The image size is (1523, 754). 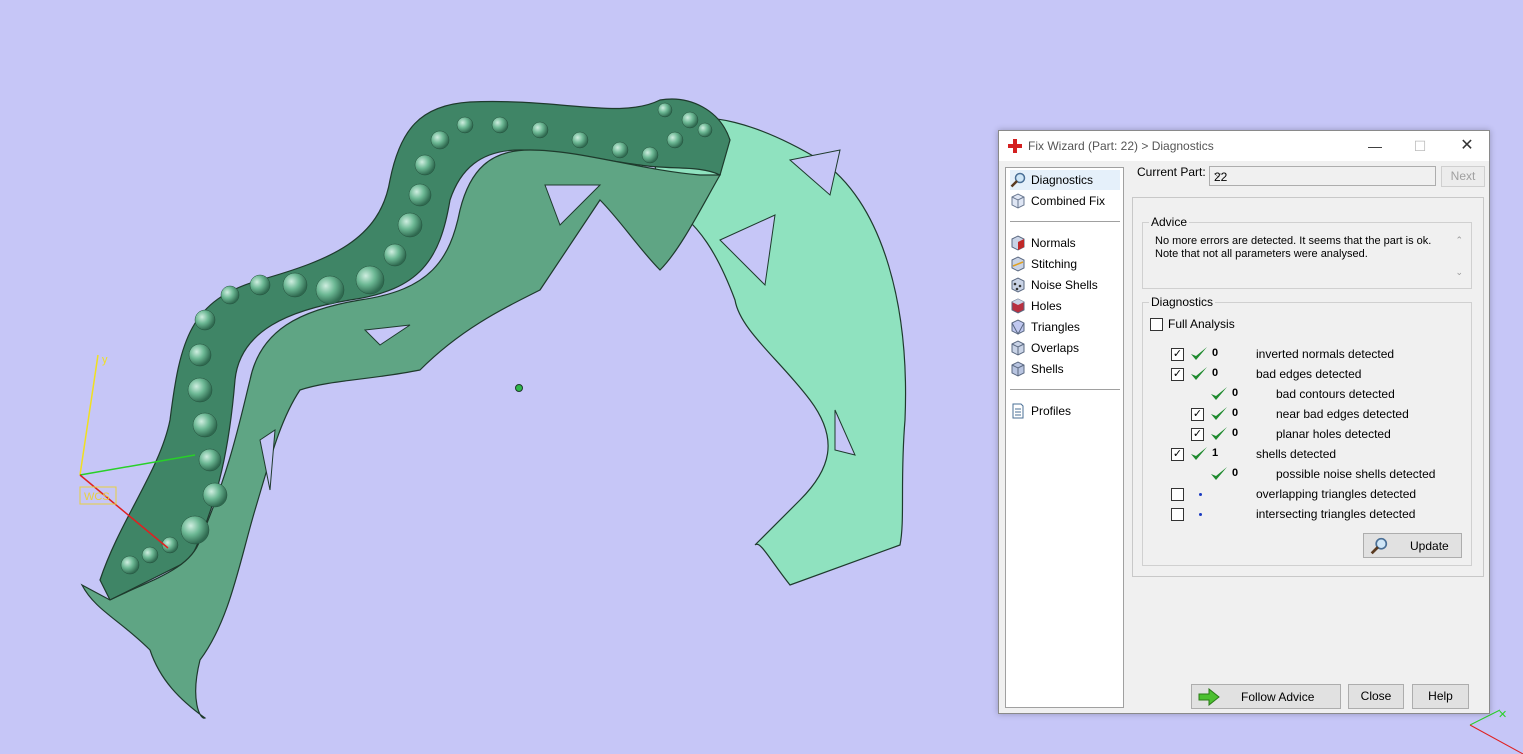 I want to click on current-part-select: 22 ⌵, so click(x=1322, y=176).